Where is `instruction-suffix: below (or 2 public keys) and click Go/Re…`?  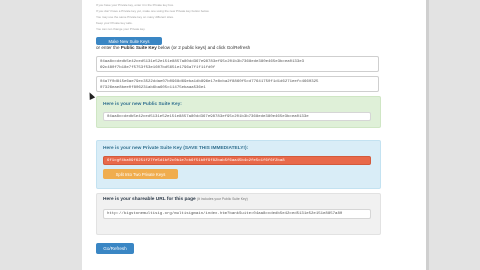 instruction-suffix: below (or 2 public keys) and click Go/Re… is located at coordinates (203, 47).